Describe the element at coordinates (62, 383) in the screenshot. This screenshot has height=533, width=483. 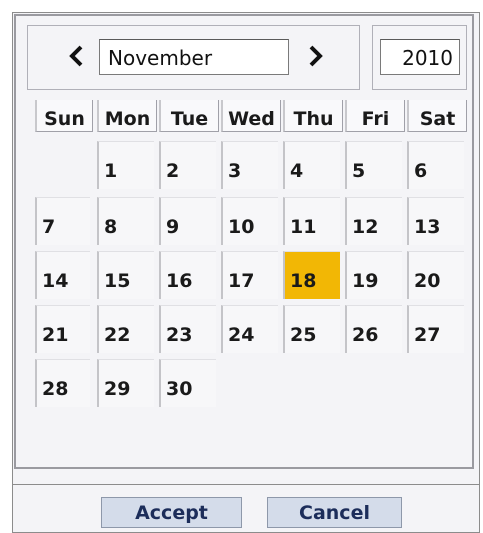
I see `day-cell: 28` at that location.